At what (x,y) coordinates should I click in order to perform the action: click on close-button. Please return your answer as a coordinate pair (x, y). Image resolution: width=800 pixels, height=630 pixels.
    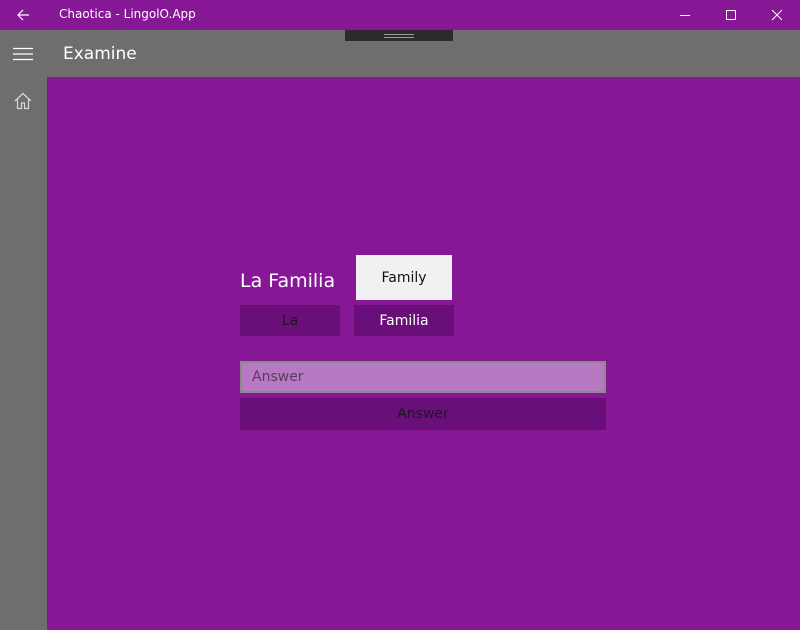
    Looking at the image, I should click on (777, 15).